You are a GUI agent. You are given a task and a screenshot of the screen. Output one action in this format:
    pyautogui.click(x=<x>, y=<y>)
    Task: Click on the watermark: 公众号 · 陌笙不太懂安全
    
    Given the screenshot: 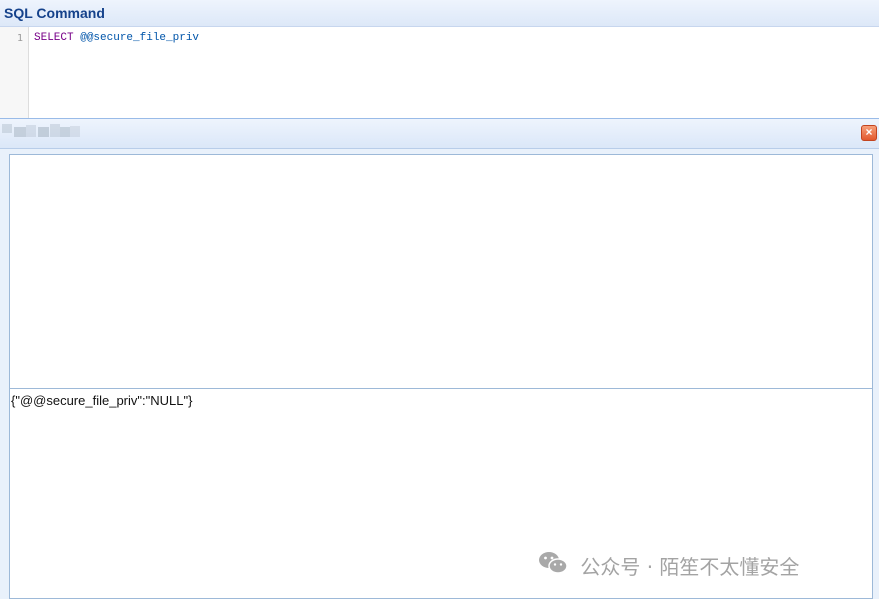 What is the action you would take?
    pyautogui.click(x=668, y=565)
    